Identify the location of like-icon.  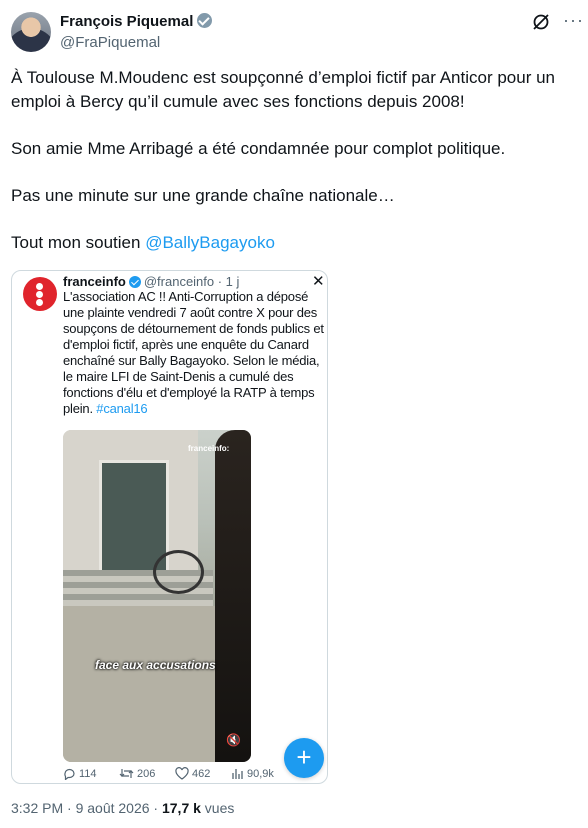
(182, 773).